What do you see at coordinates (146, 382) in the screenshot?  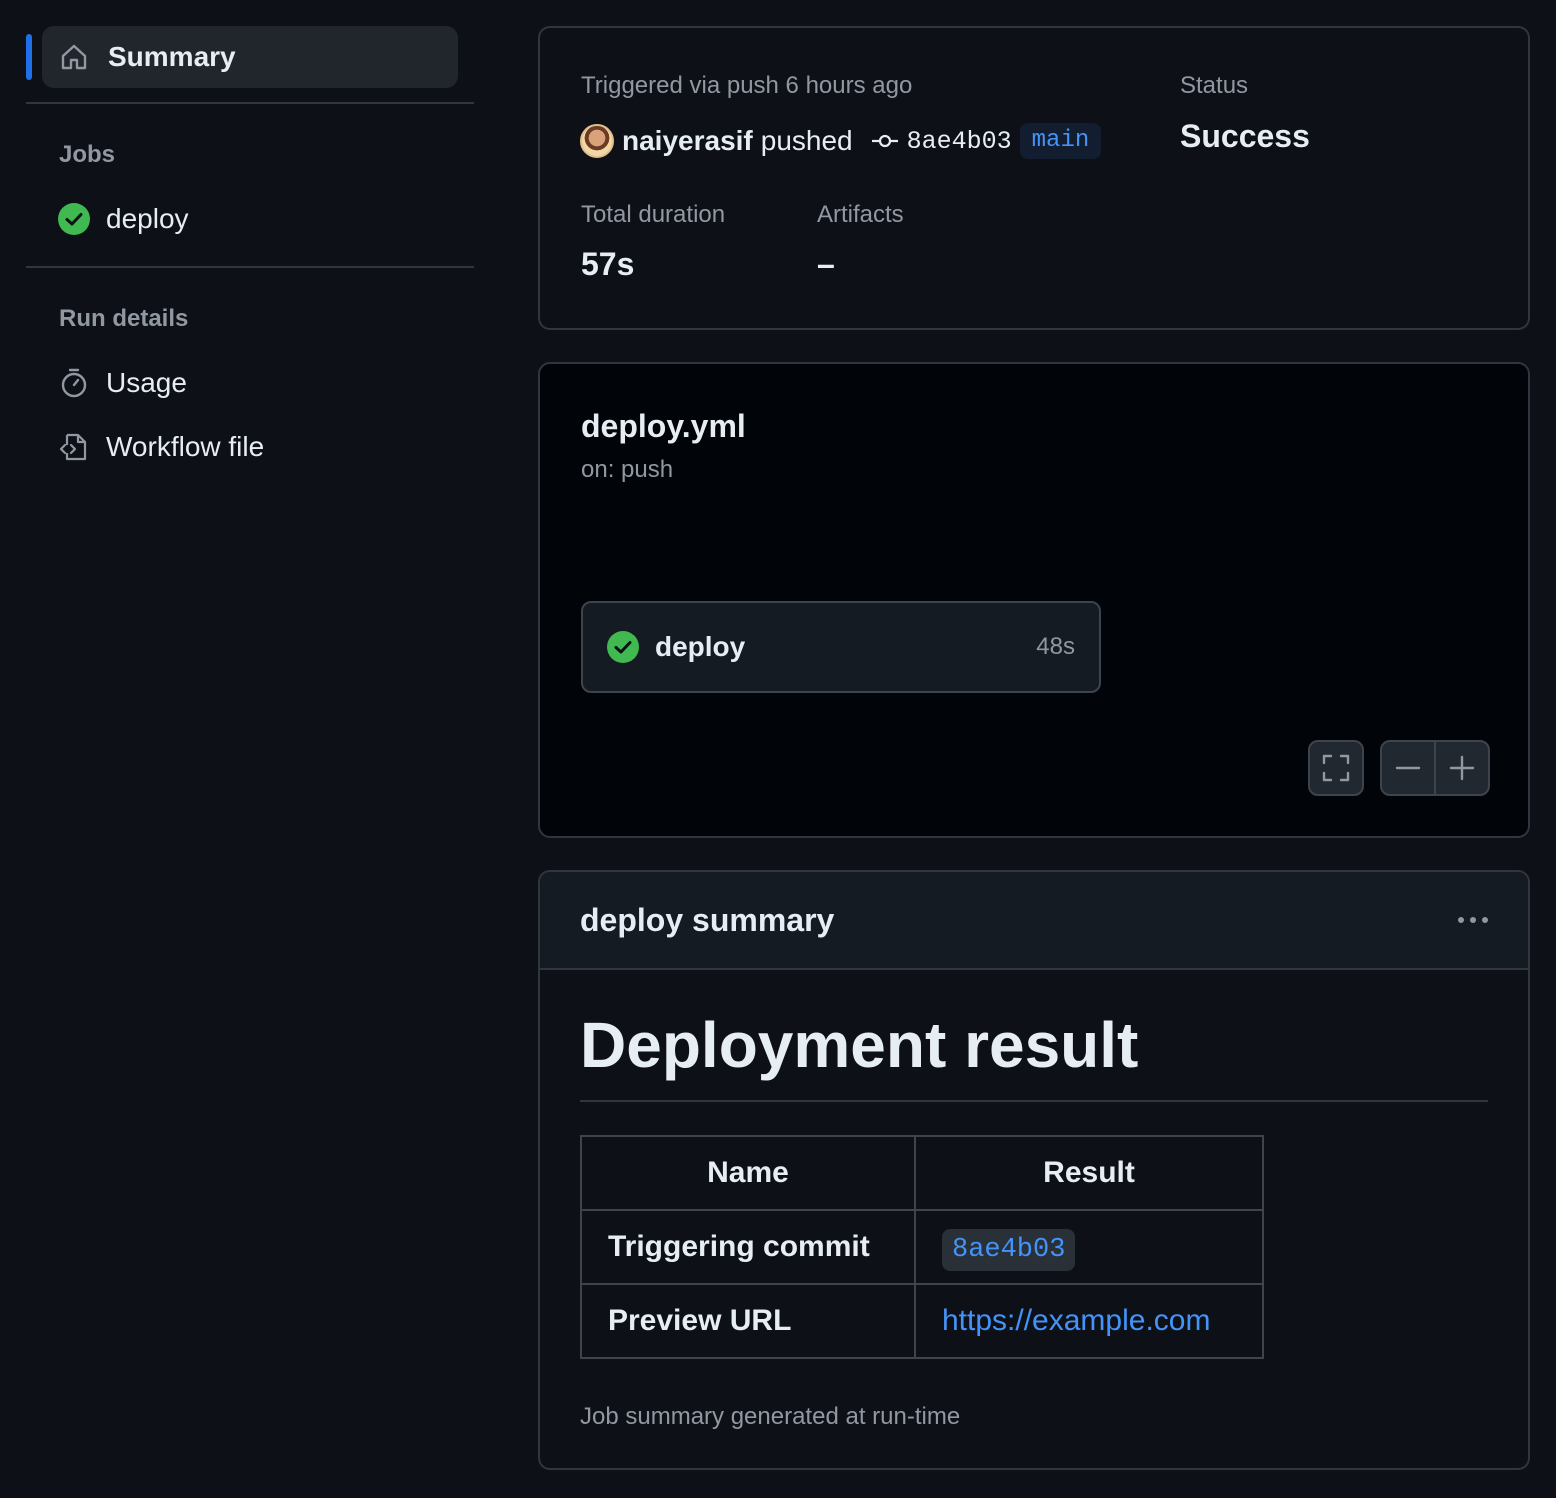 I see `sidebar-item-label: Usage` at bounding box center [146, 382].